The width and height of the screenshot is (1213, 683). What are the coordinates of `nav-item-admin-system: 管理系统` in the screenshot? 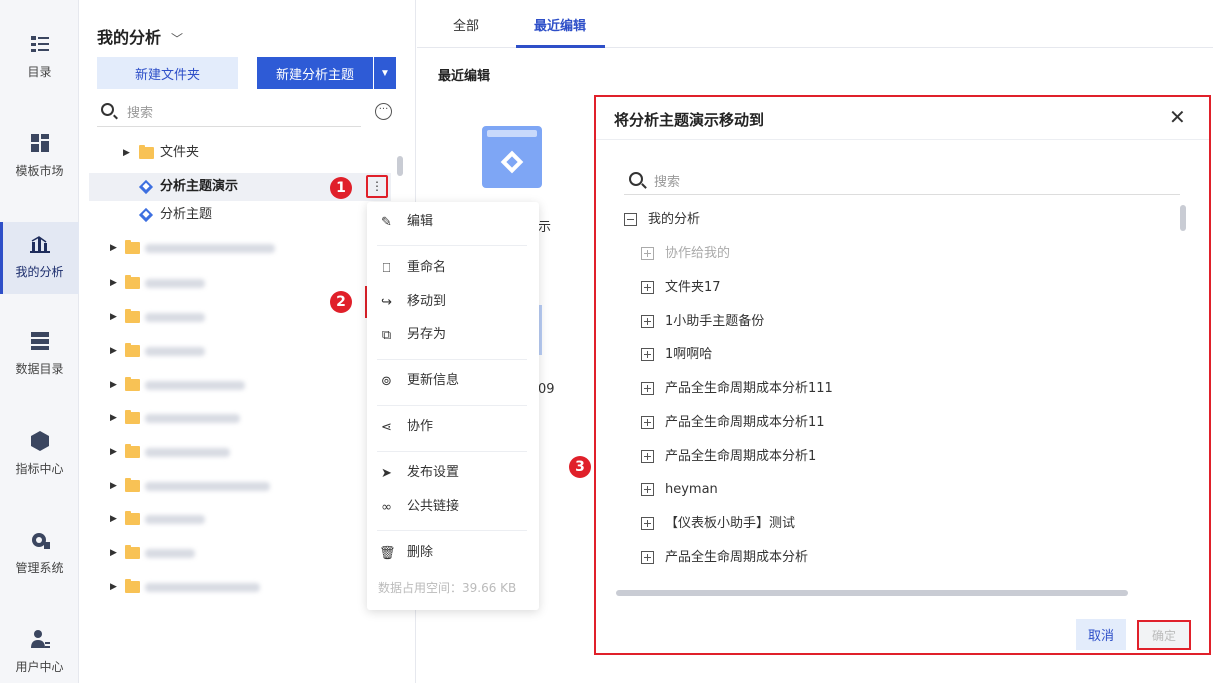 It's located at (39, 564).